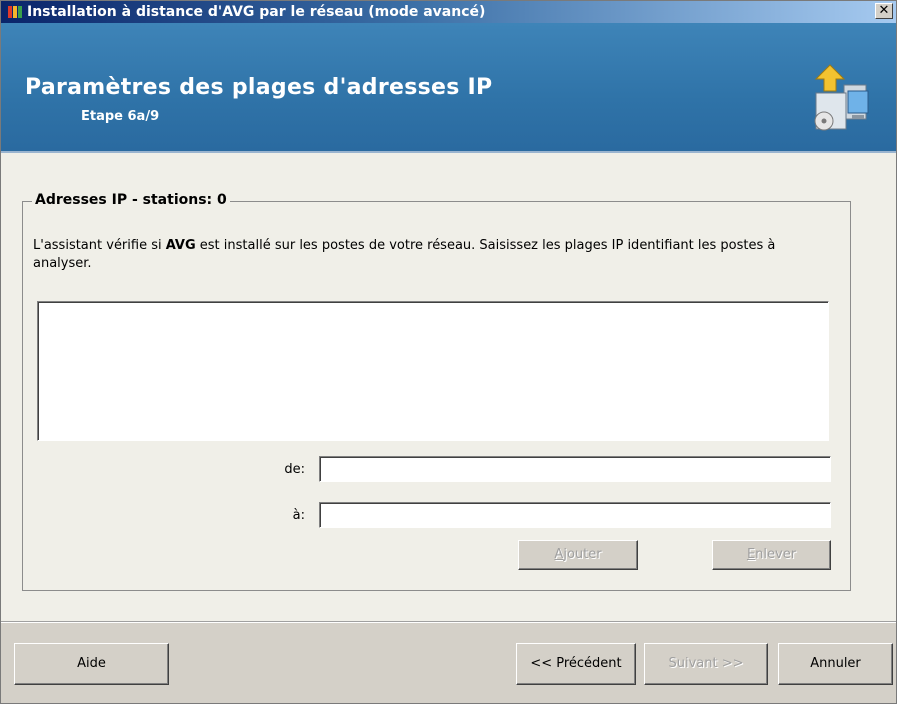  Describe the element at coordinates (91, 664) in the screenshot. I see `help-button: Aide` at that location.